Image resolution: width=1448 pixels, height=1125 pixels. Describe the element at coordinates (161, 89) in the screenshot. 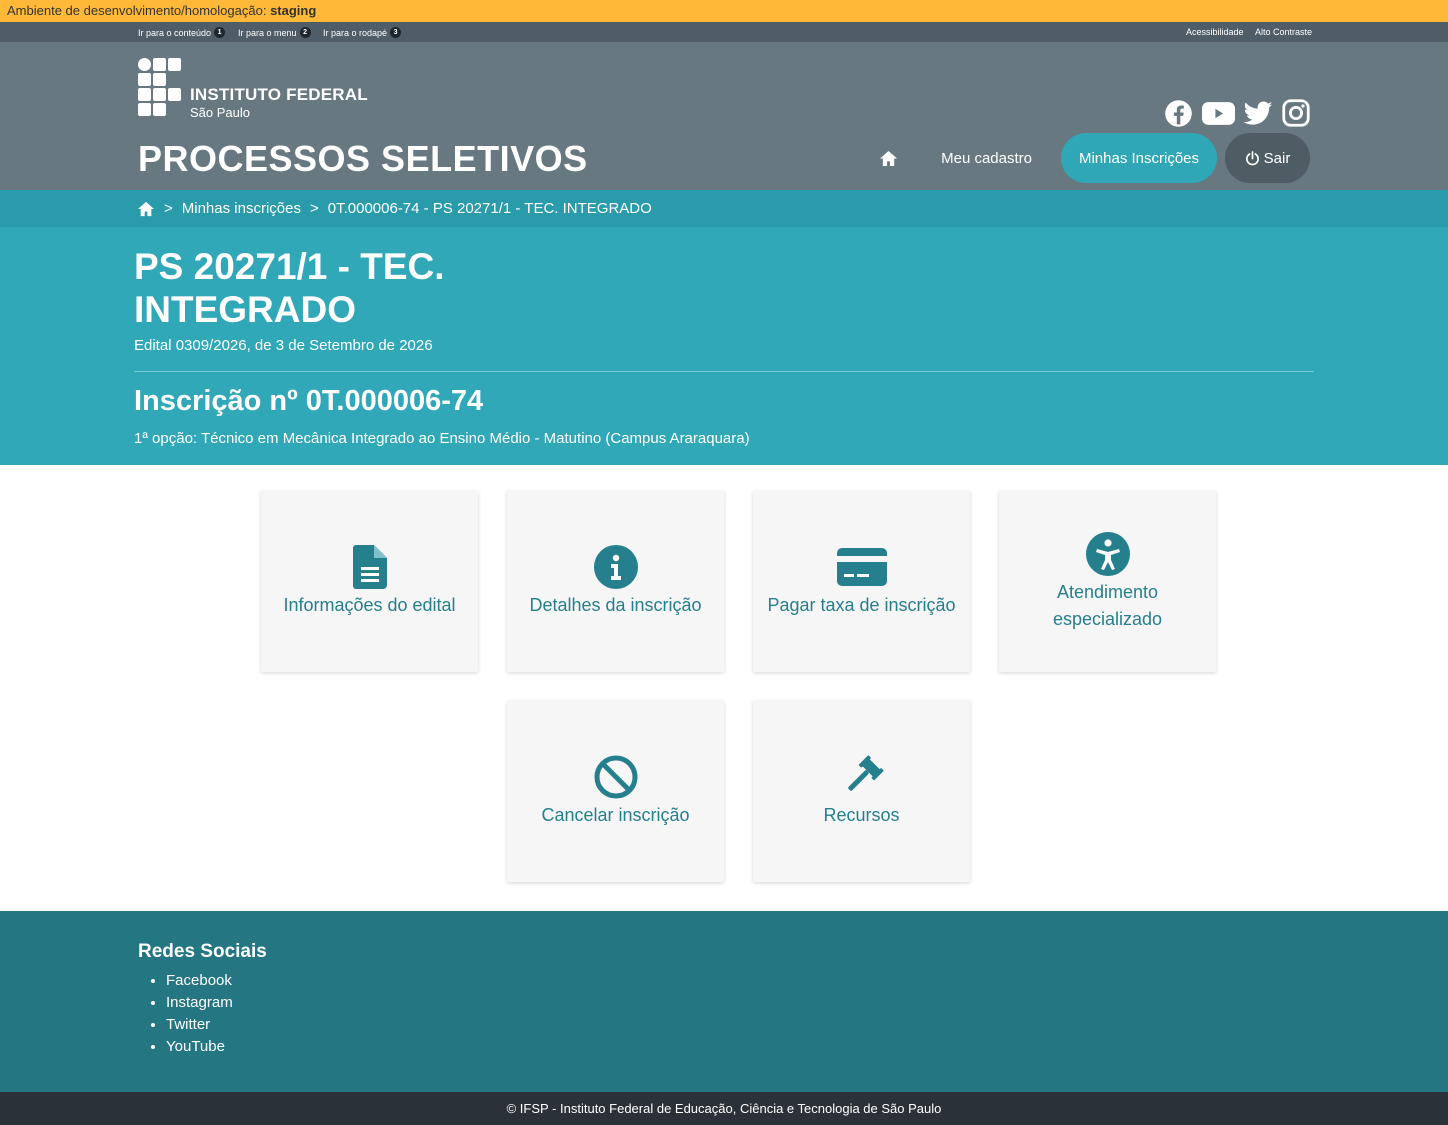

I see `logo-grid-icon` at that location.